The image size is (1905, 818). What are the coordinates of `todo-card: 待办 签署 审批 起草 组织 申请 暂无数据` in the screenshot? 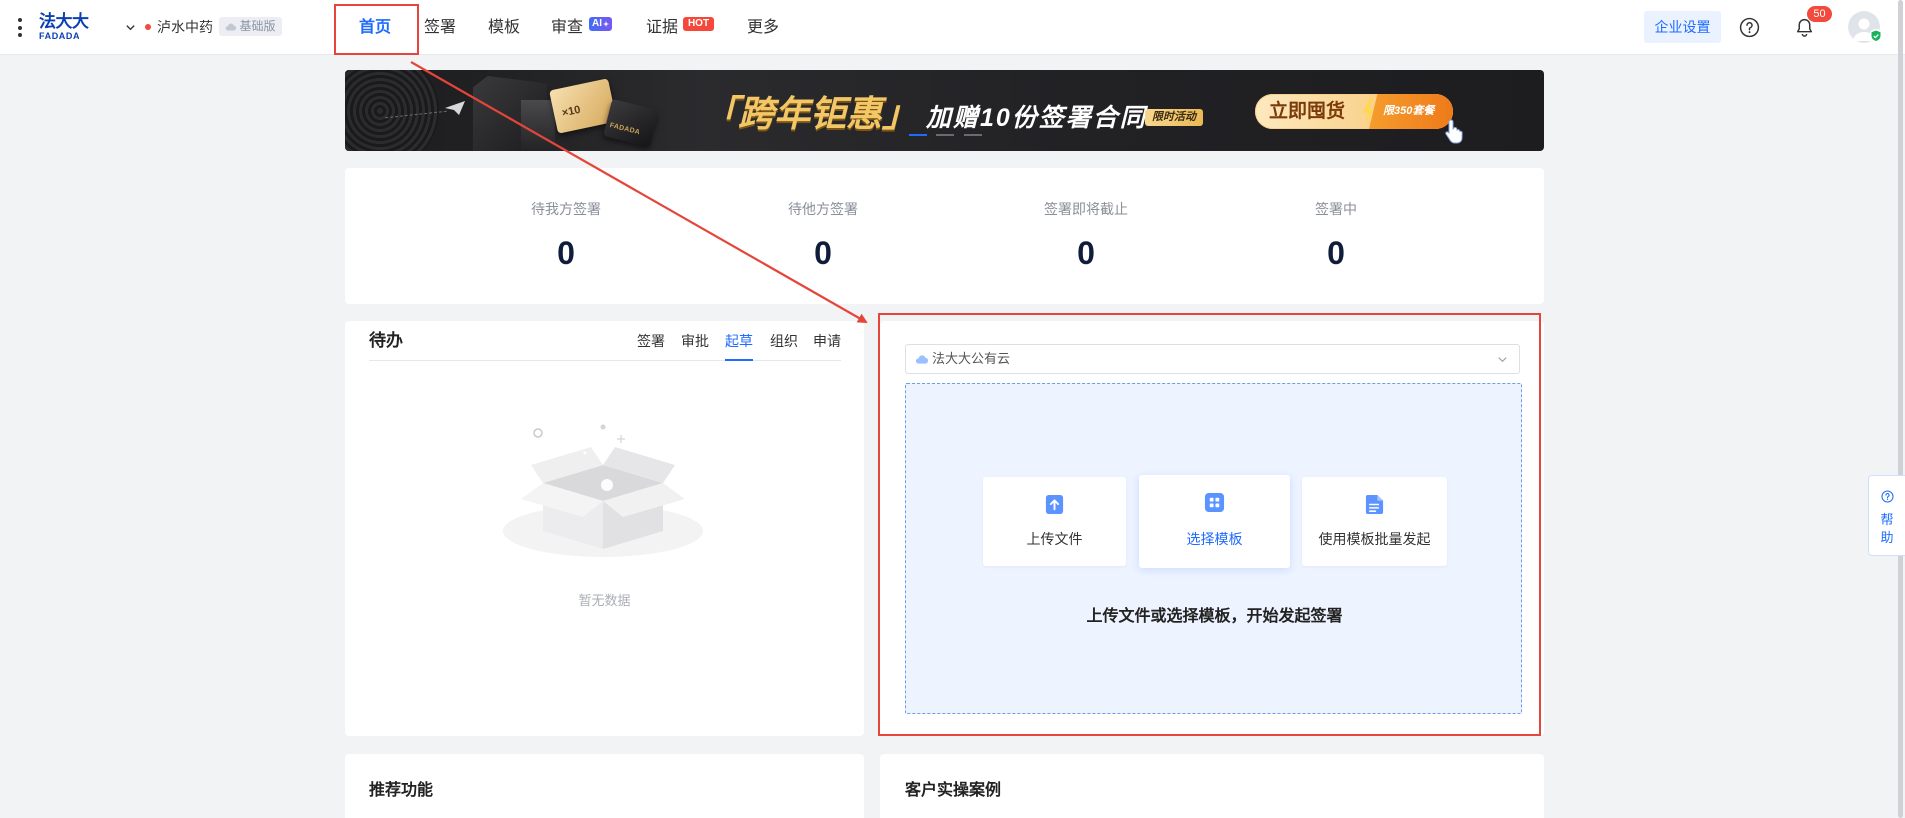 It's located at (604, 528).